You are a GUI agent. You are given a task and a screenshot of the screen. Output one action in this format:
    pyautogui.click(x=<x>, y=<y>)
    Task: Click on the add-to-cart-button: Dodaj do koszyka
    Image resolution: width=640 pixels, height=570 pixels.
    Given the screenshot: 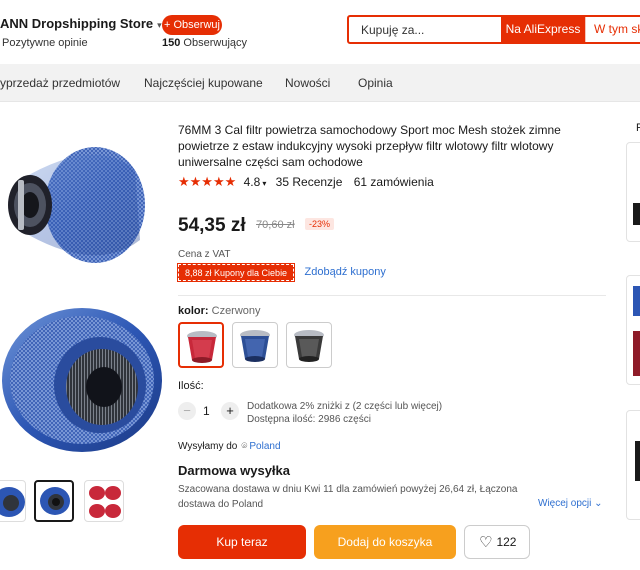 What is the action you would take?
    pyautogui.click(x=385, y=542)
    